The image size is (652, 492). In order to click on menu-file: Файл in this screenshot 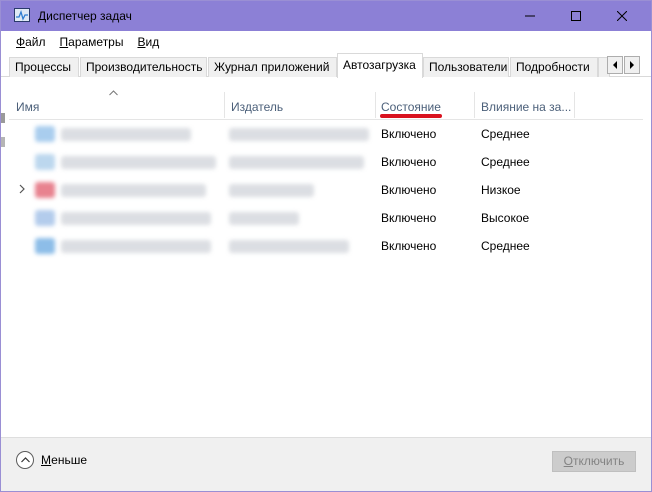, I will do `click(31, 42)`.